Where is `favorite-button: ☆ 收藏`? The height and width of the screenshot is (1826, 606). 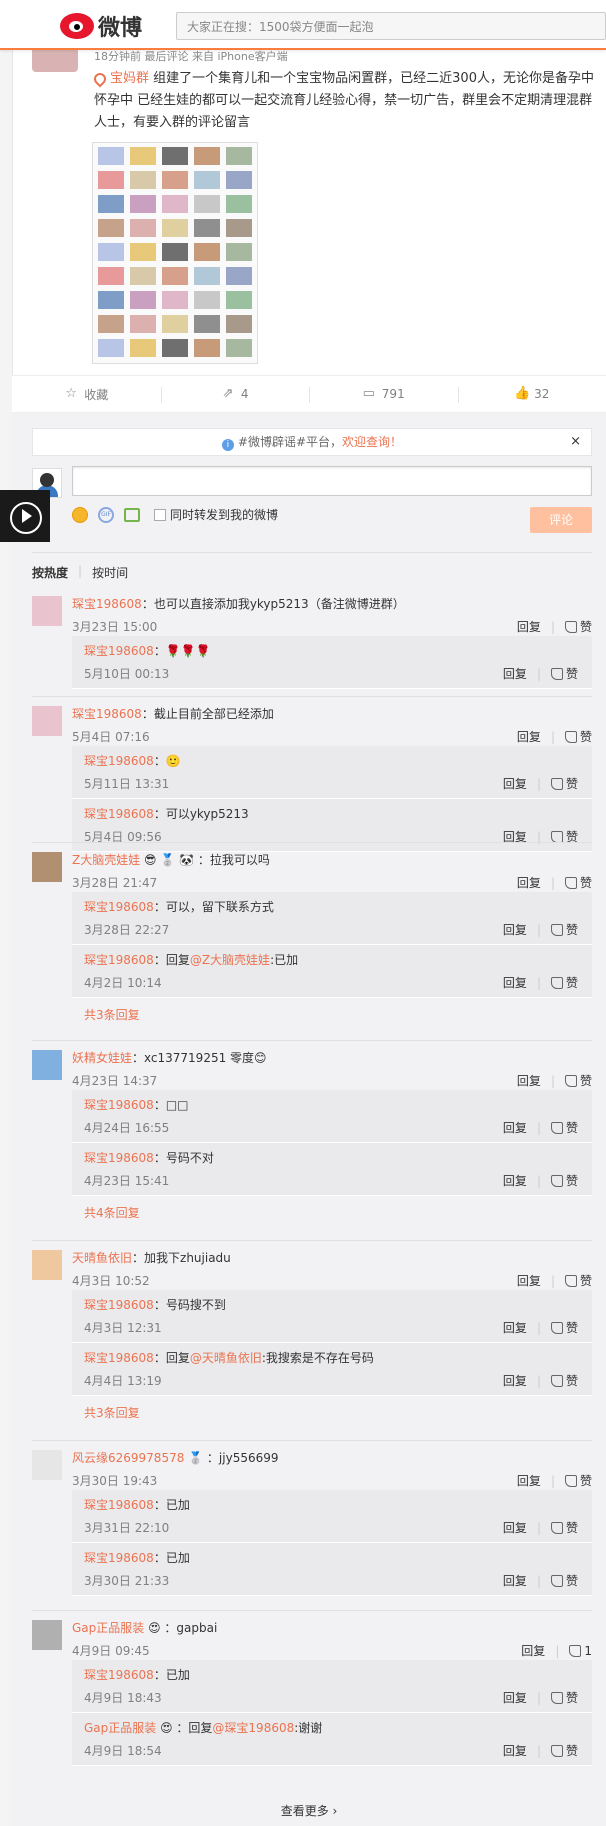
favorite-button: ☆ 收藏 is located at coordinates (86, 394).